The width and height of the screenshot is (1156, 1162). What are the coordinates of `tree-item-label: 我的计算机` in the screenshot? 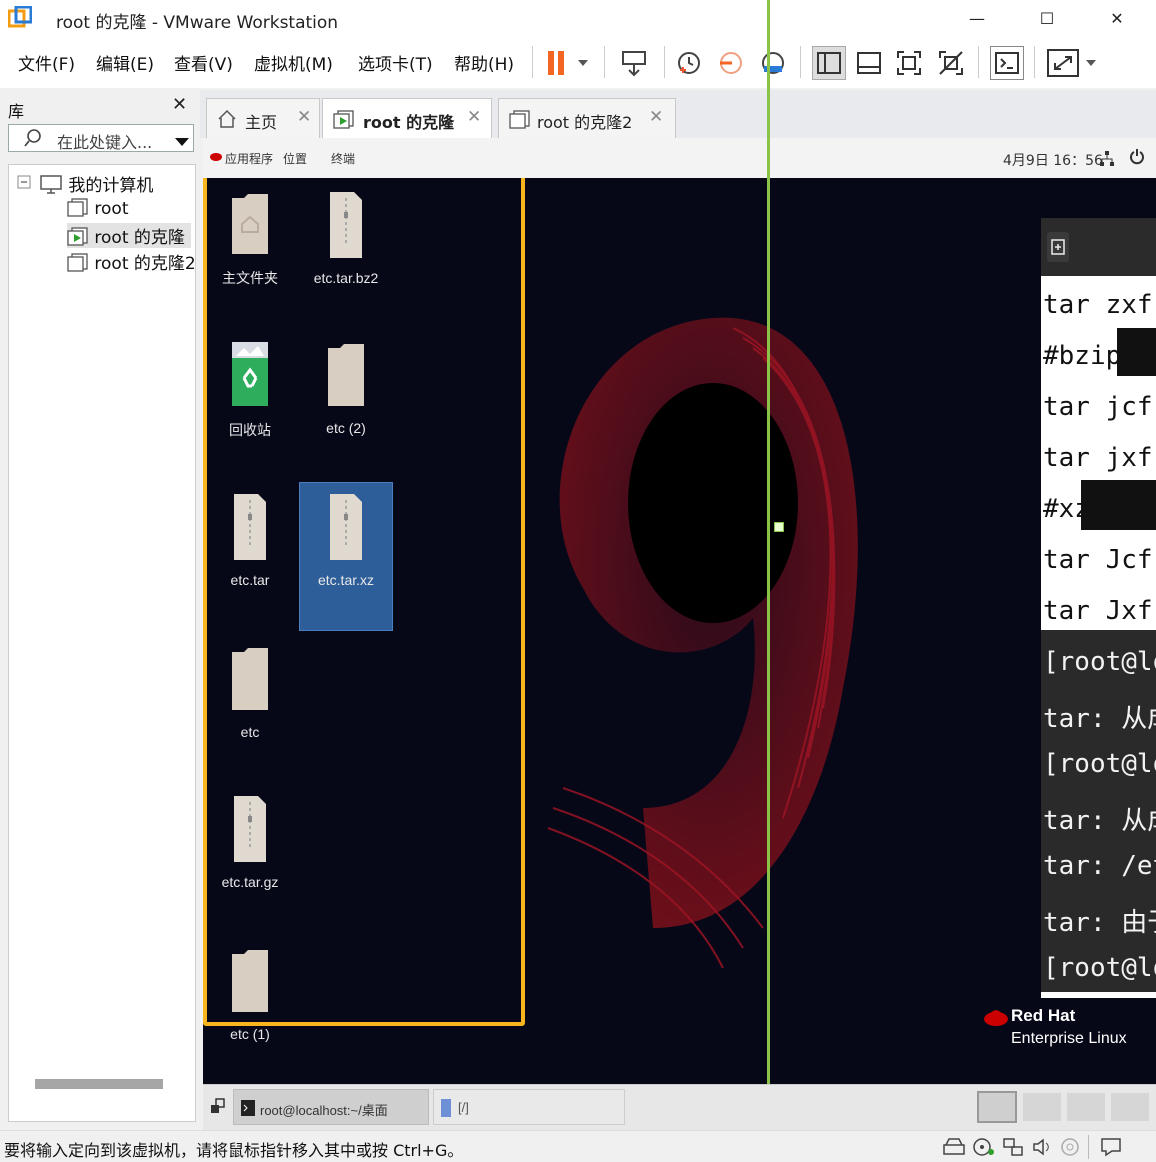 It's located at (111, 186).